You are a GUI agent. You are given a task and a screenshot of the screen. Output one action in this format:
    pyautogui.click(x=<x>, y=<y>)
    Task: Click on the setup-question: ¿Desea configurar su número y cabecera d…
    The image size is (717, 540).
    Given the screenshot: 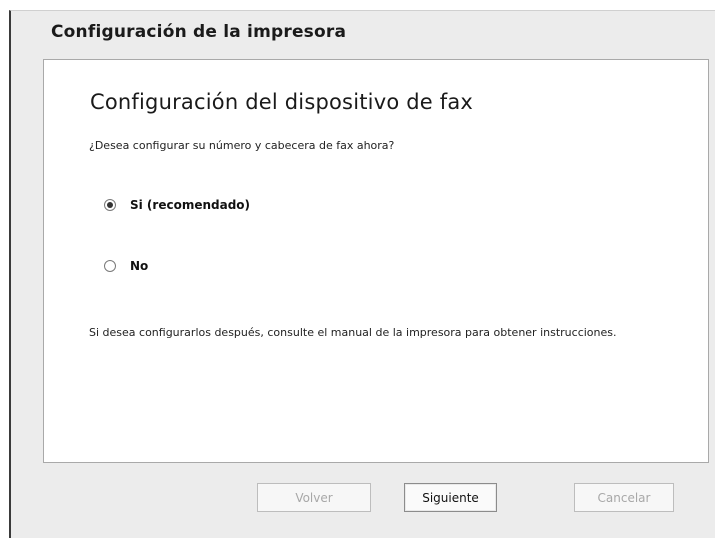 What is the action you would take?
    pyautogui.click(x=242, y=145)
    